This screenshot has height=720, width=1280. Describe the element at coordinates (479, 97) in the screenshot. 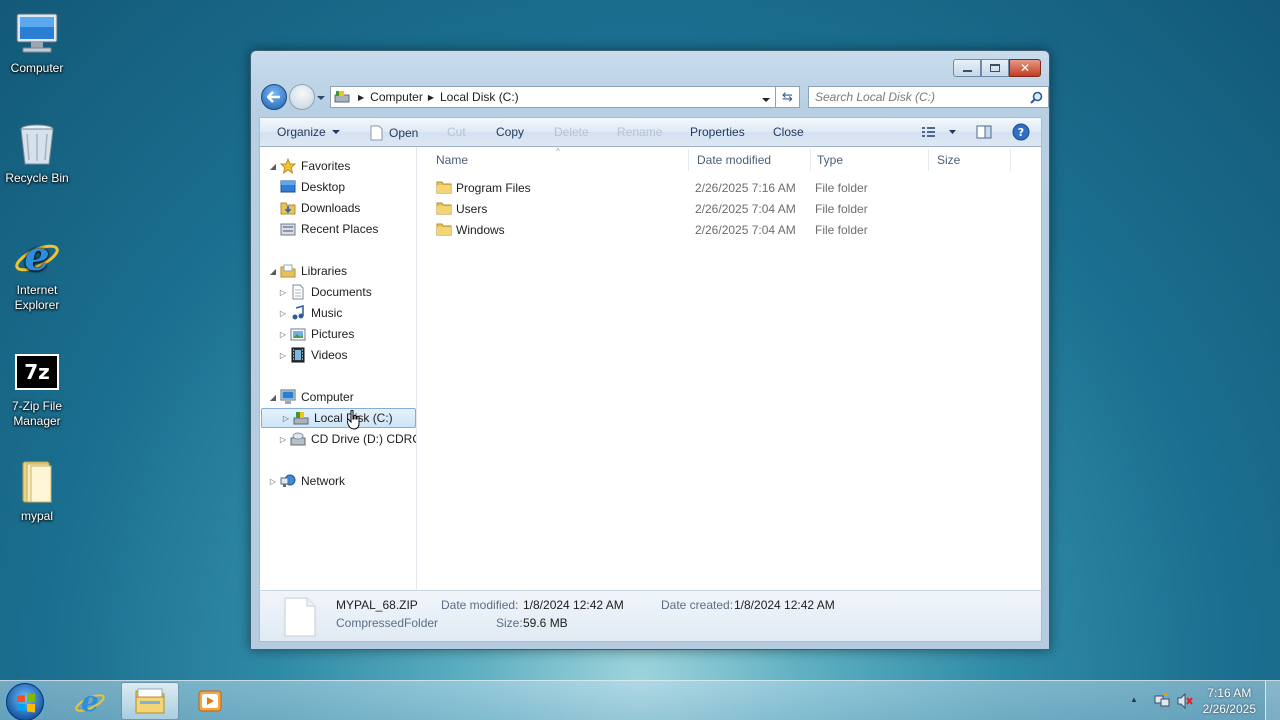

I see `breadcrumb-local-disk: Local Disk (C:)` at that location.